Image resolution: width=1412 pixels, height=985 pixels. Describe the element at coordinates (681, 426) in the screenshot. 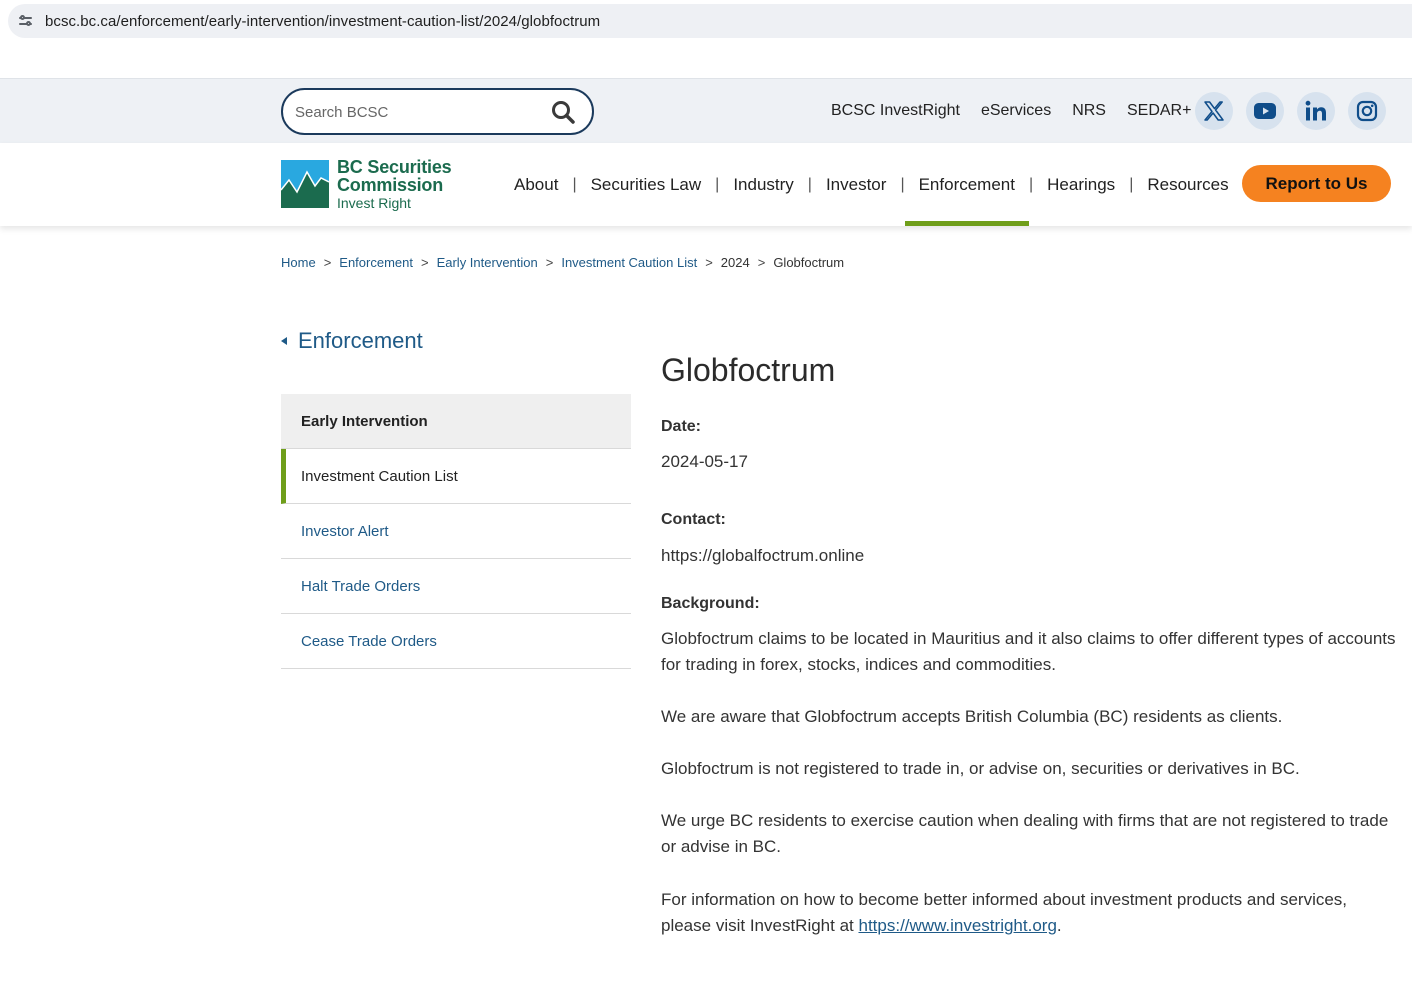

I see `date-label: Date:` at that location.